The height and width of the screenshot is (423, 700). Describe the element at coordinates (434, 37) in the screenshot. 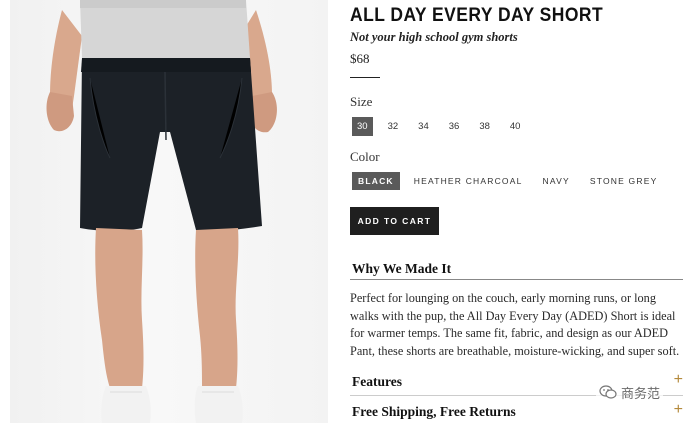

I see `product-subtitle: Not your high school gym shorts` at that location.